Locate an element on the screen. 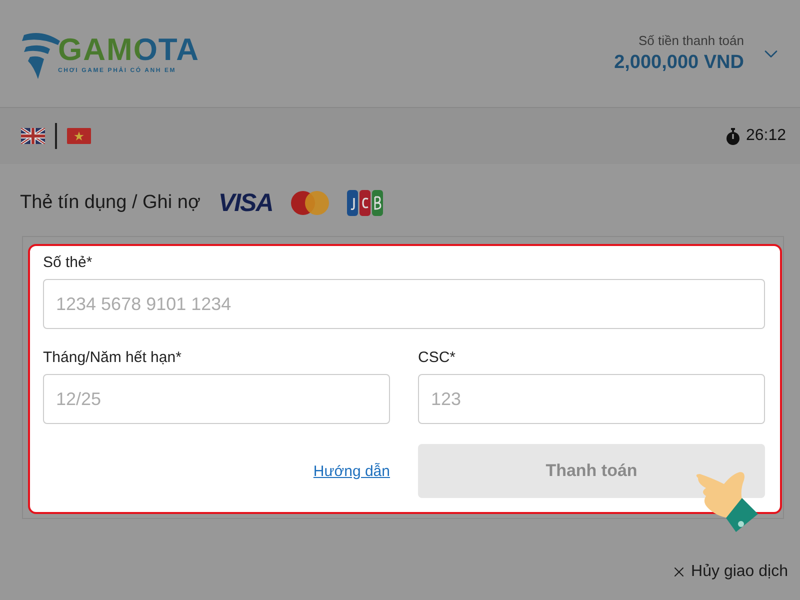 This screenshot has height=600, width=800. field-label: Tháng/Năm hết hạn* is located at coordinates (112, 357).